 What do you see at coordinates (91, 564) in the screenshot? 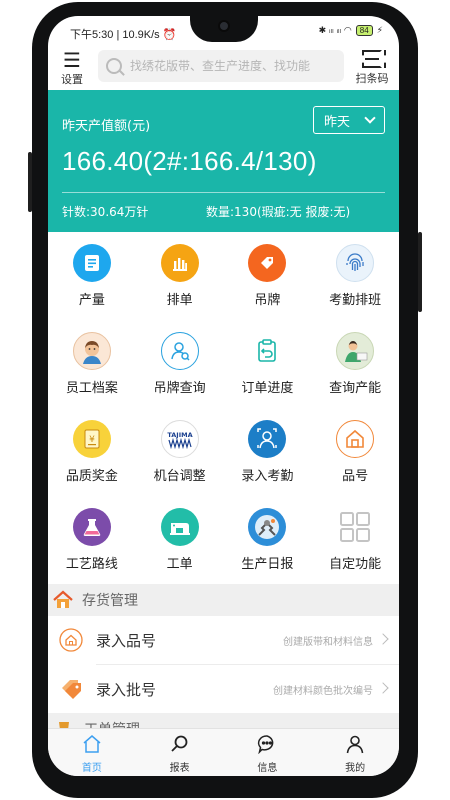
I see `grid-item-label: 工艺路线` at bounding box center [91, 564].